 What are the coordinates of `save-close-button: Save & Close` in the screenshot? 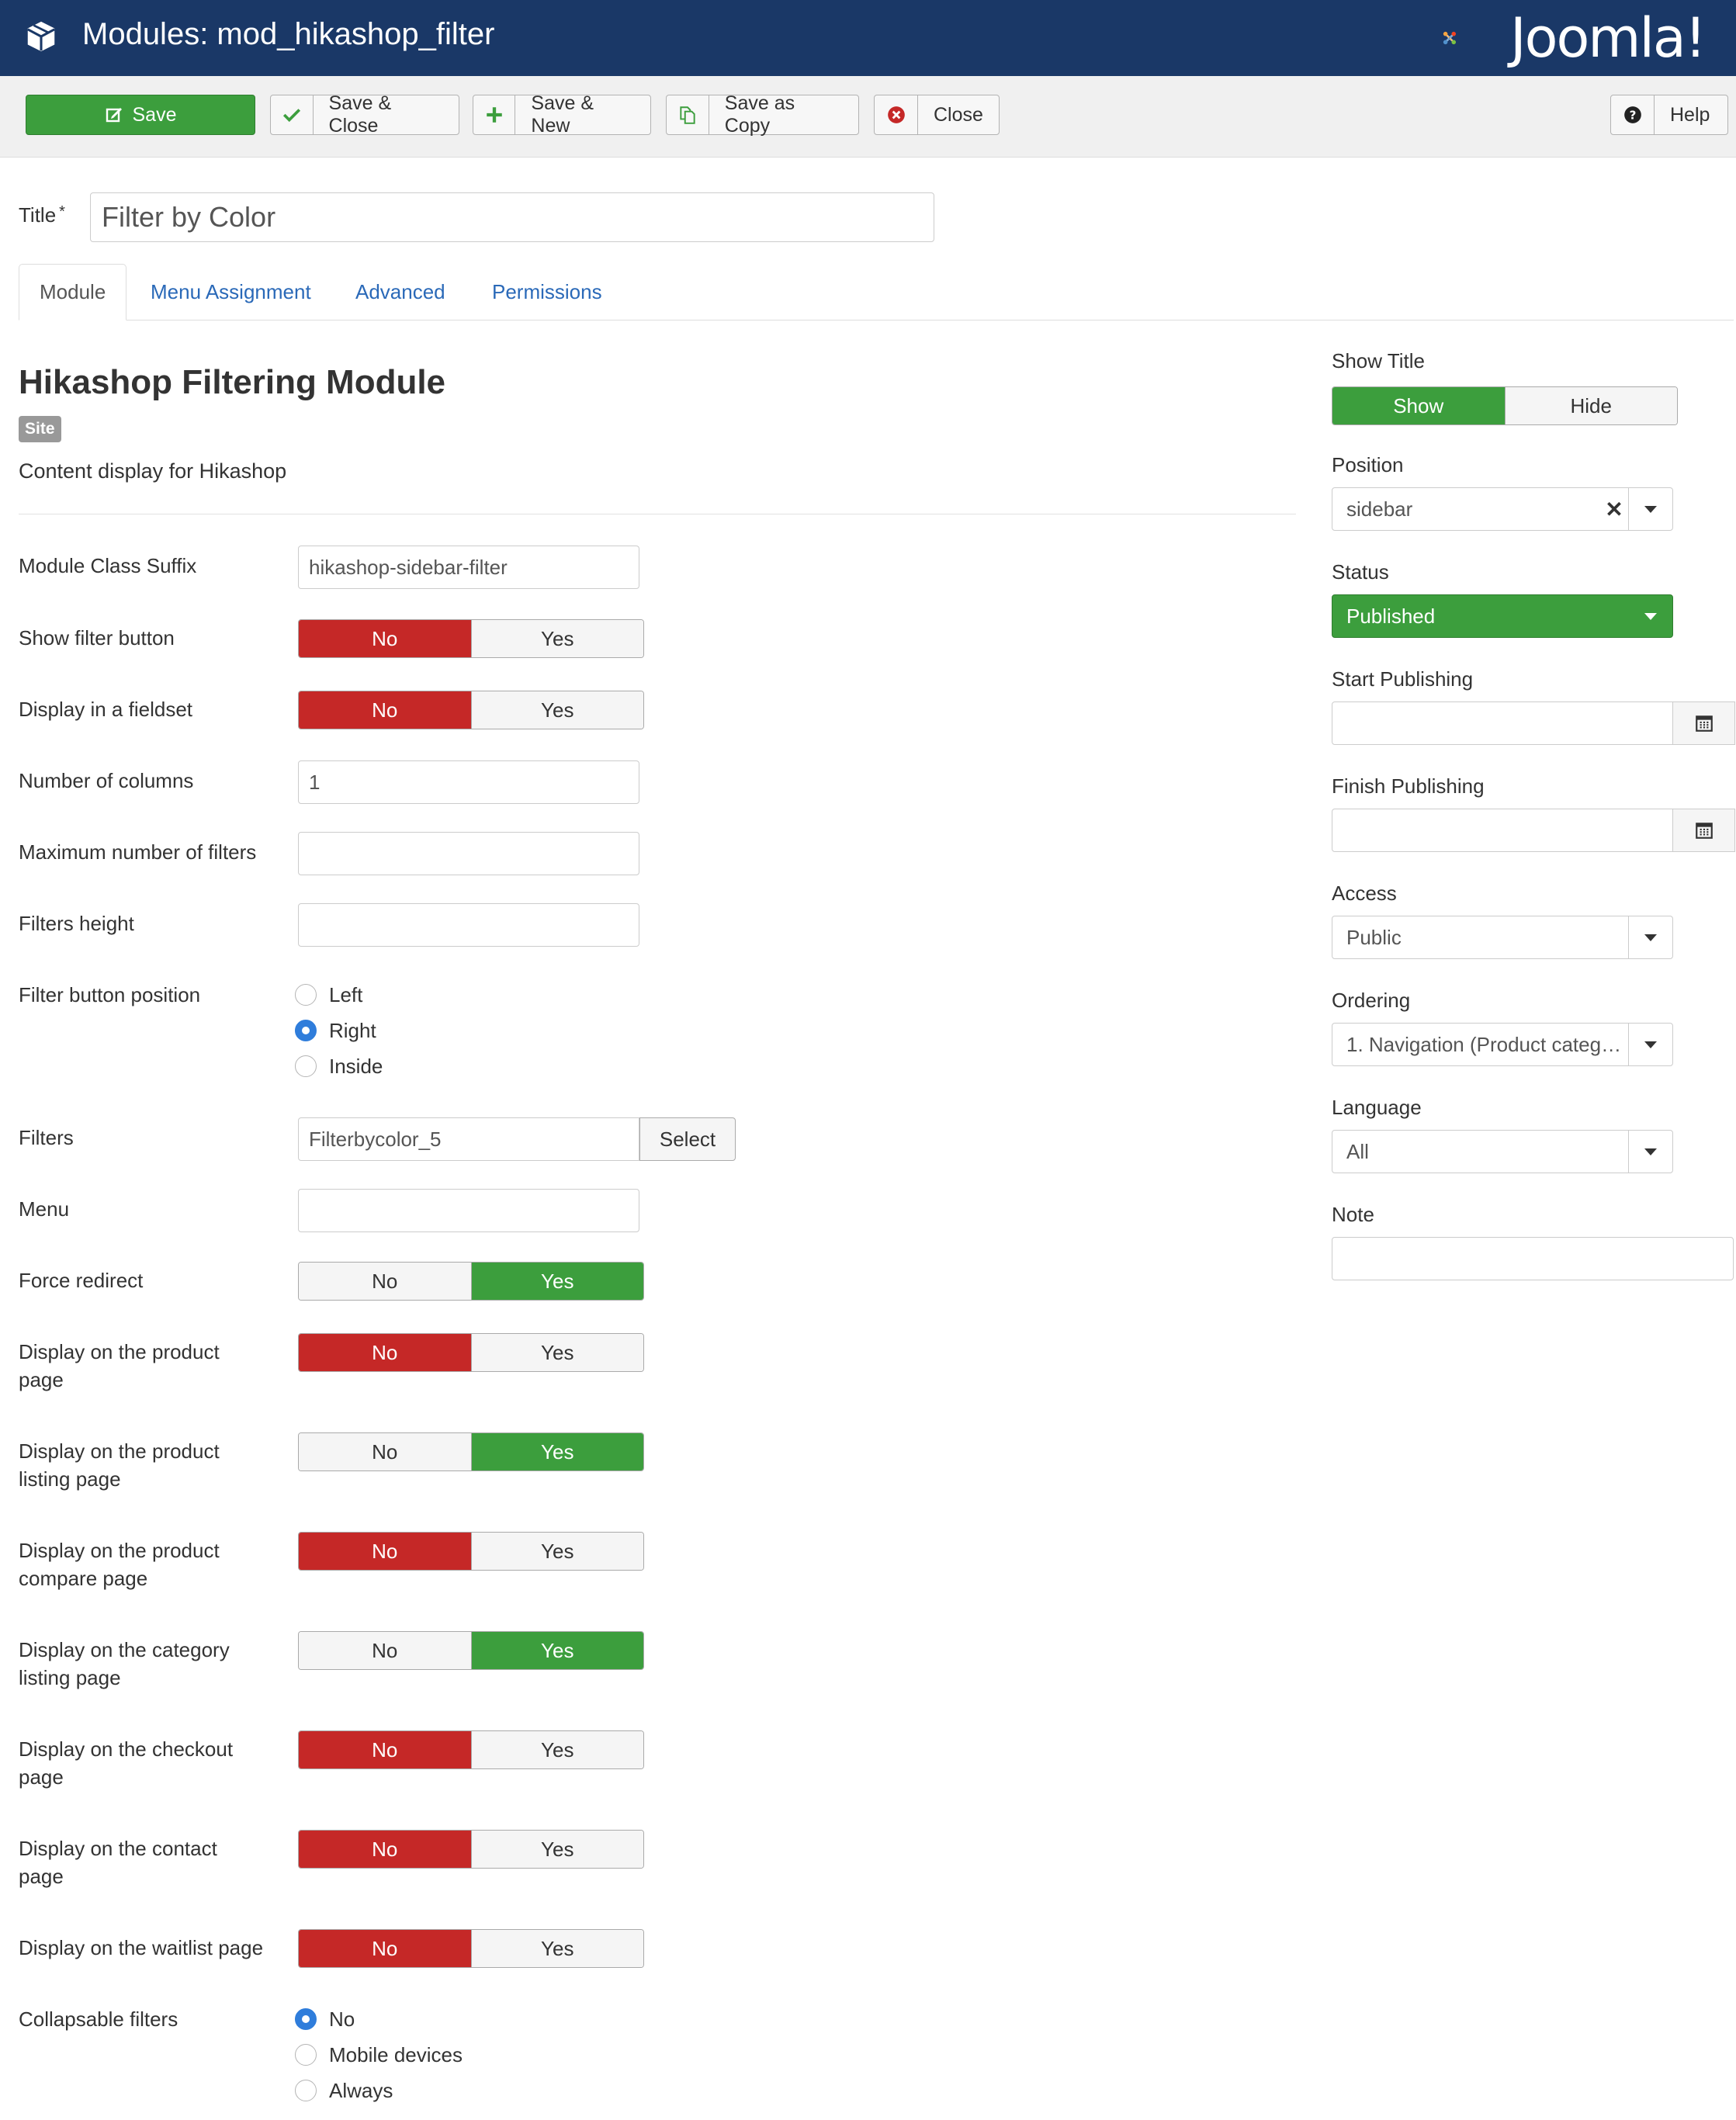 It's located at (364, 114).